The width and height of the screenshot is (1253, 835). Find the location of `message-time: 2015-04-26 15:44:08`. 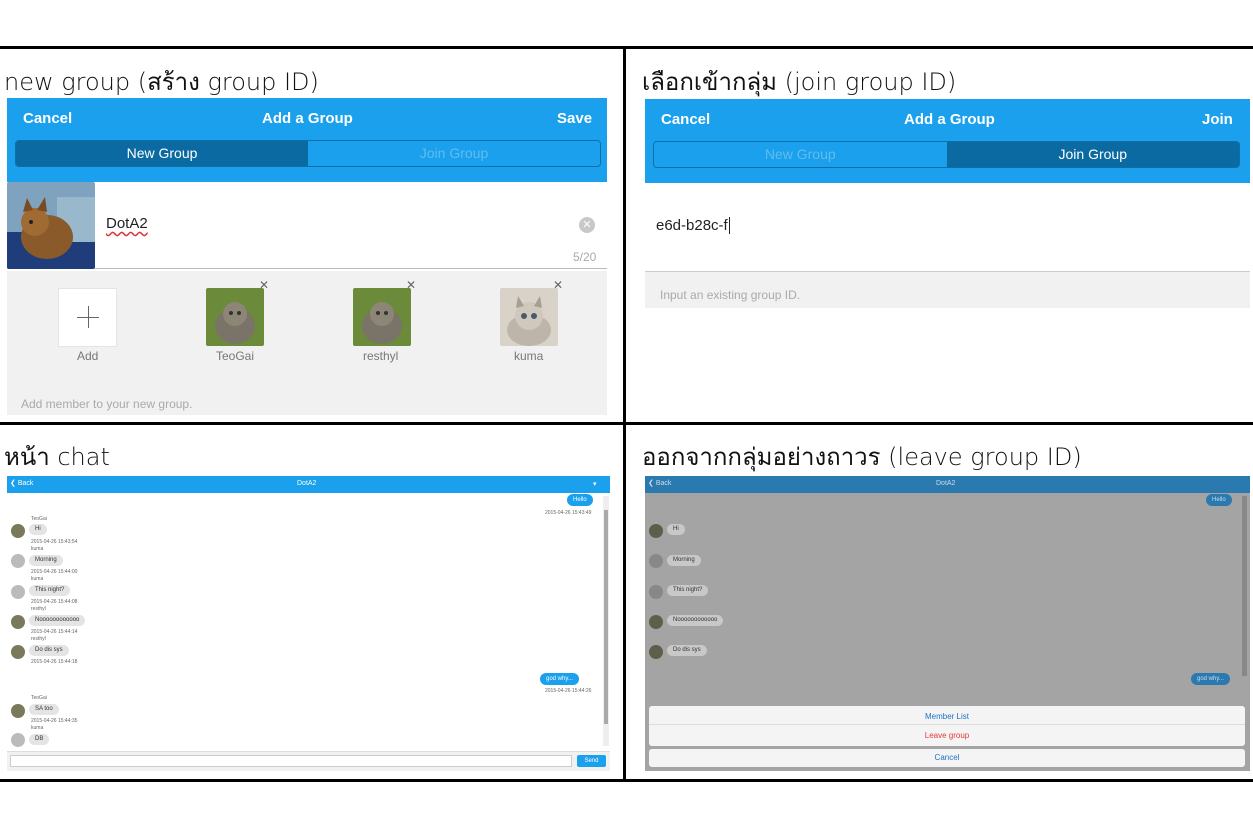

message-time: 2015-04-26 15:44:08 is located at coordinates (54, 602).